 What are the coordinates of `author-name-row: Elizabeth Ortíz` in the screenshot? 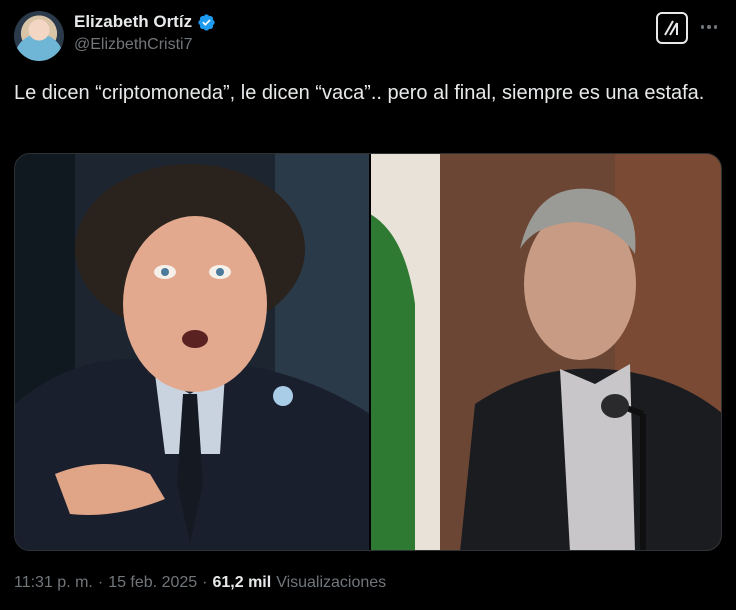 It's located at (145, 22).